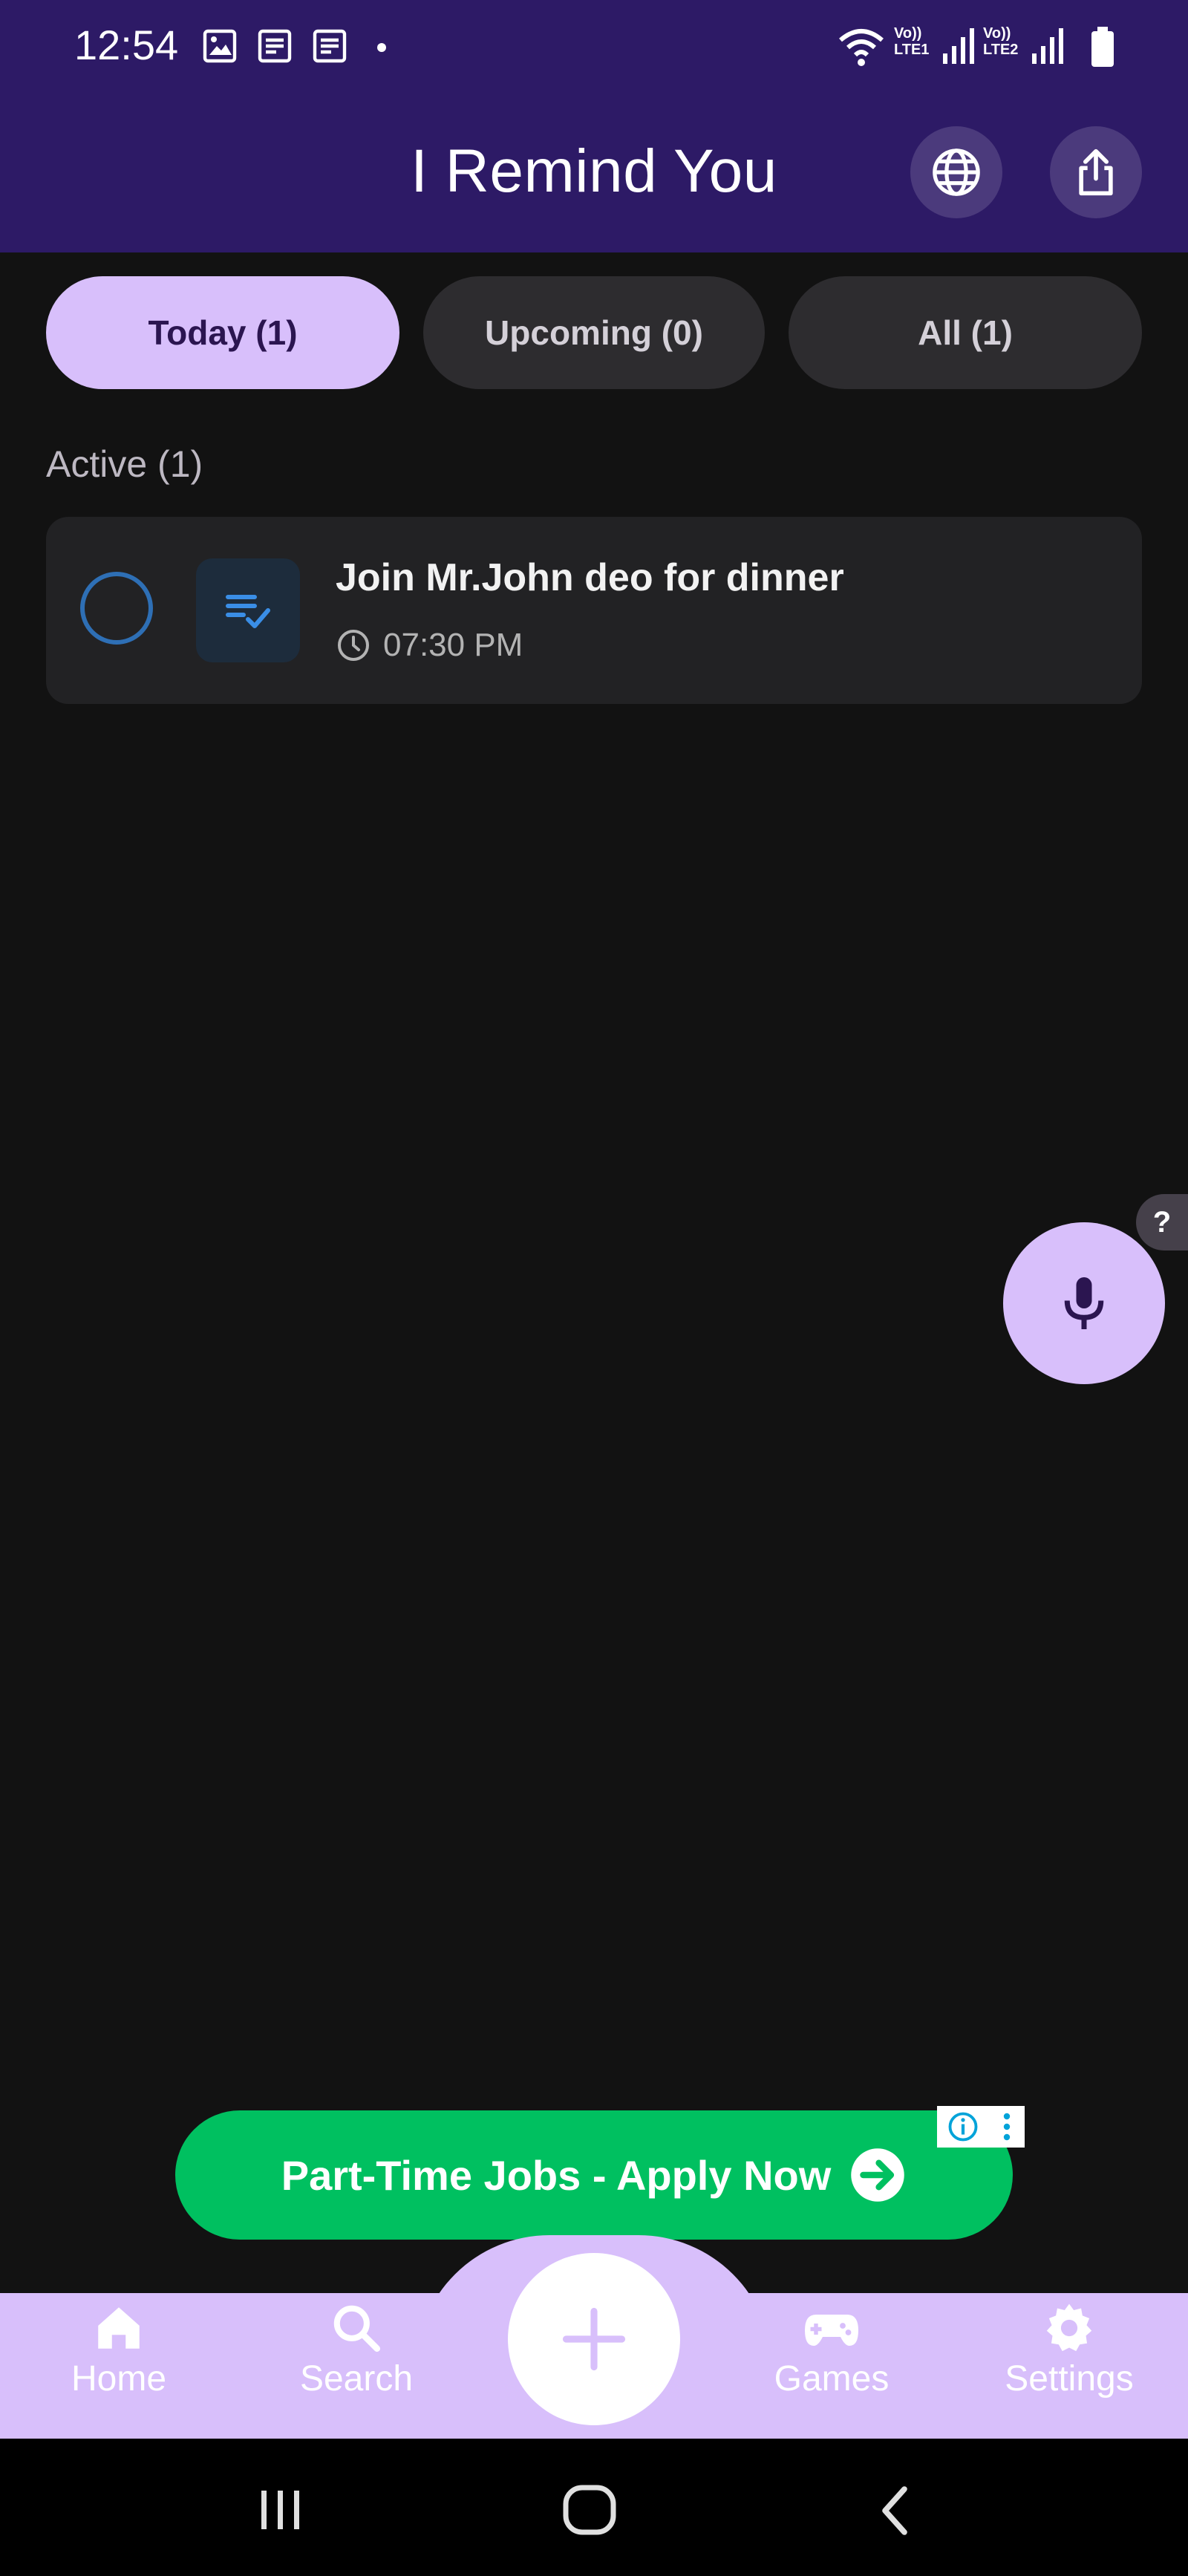 The height and width of the screenshot is (2576, 1188). I want to click on home-system-icon, so click(590, 2510).